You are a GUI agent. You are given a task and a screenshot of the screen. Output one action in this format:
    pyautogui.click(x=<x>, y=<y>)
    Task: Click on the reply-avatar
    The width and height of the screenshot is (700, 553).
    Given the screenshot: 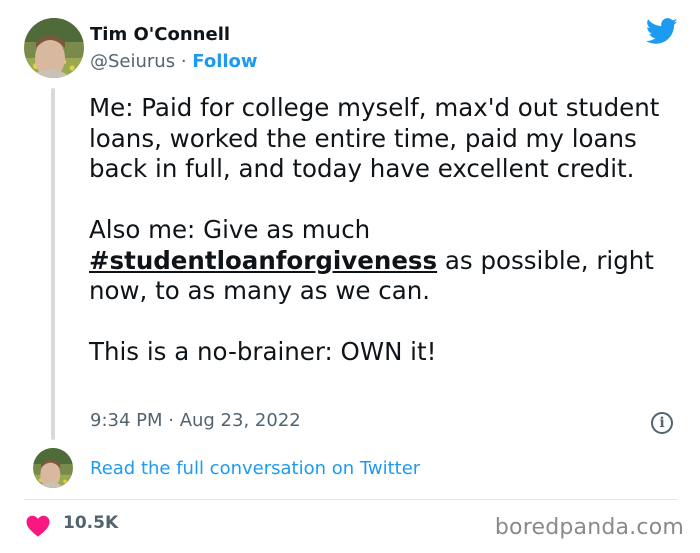 What is the action you would take?
    pyautogui.click(x=53, y=468)
    